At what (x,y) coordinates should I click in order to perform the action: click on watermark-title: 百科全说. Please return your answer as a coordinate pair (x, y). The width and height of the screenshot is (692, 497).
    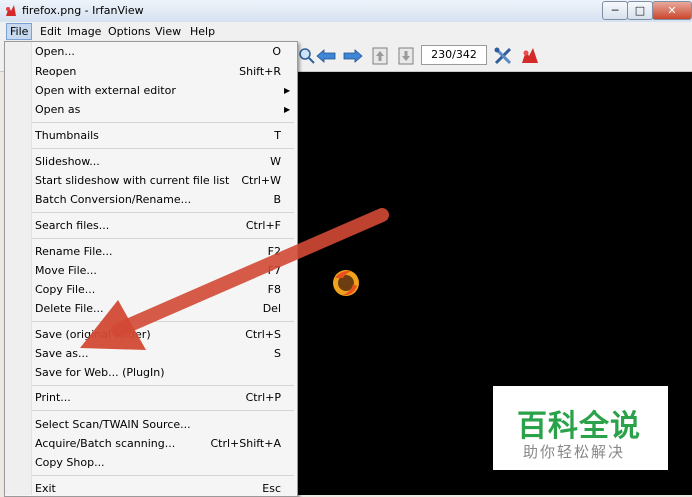
    Looking at the image, I should click on (579, 426).